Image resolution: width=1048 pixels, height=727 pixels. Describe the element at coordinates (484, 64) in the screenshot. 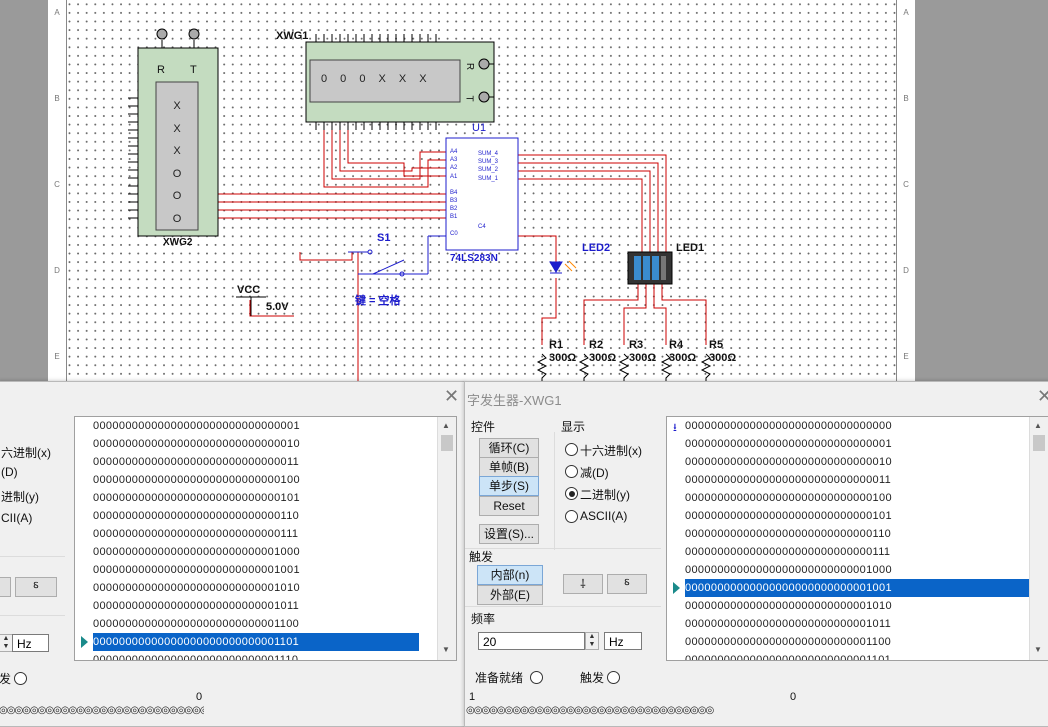

I see `xwg1-r-terminal` at that location.